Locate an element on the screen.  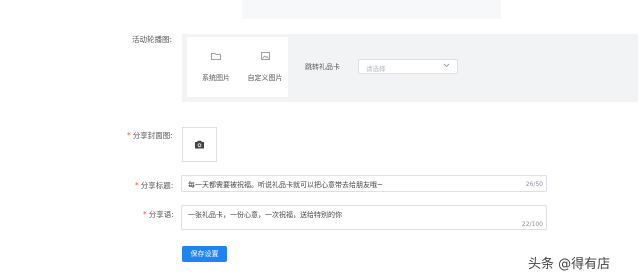
share-text-label: * 分享语: is located at coordinates (158, 214).